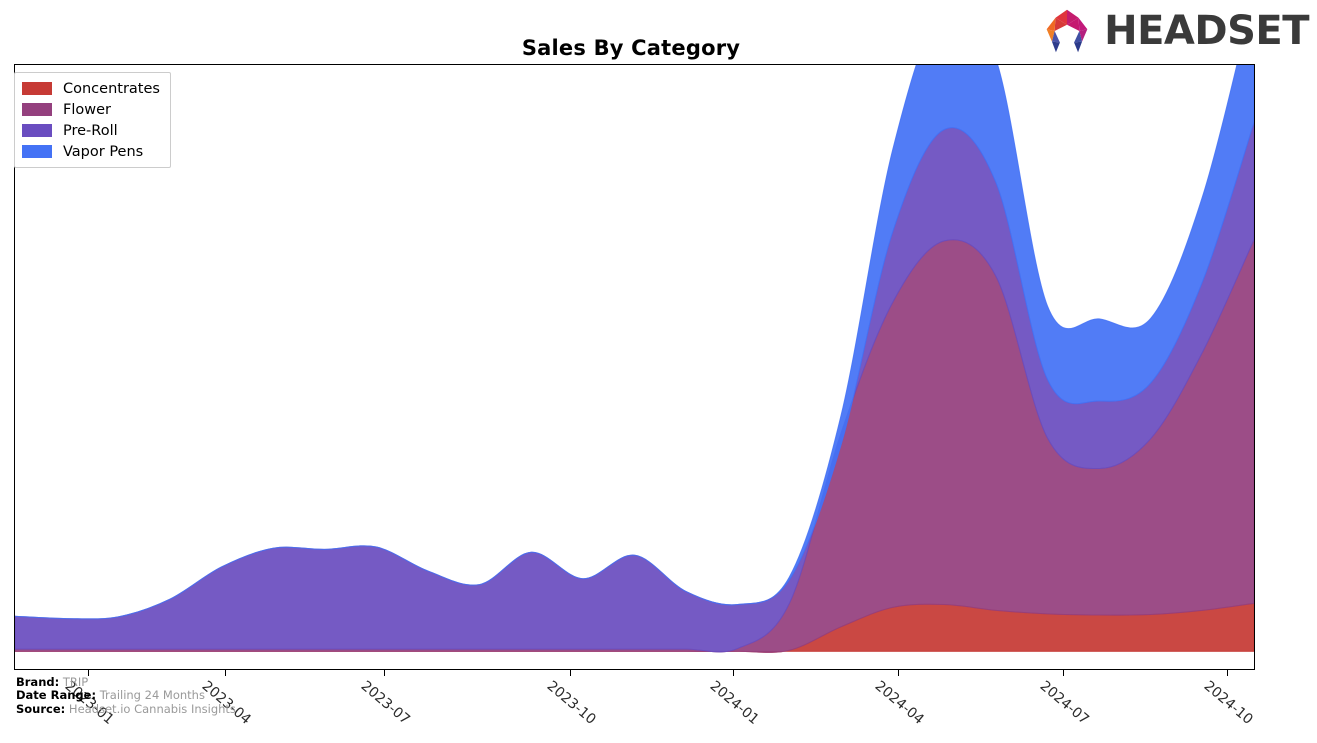 Image resolution: width=1317 pixels, height=743 pixels. I want to click on legend-swatch-concentrates, so click(37, 88).